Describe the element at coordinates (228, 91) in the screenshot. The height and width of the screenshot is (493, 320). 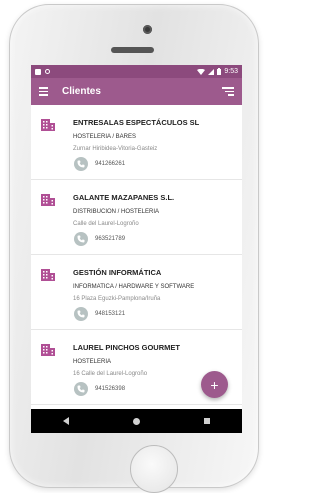
I see `sort-icon` at that location.